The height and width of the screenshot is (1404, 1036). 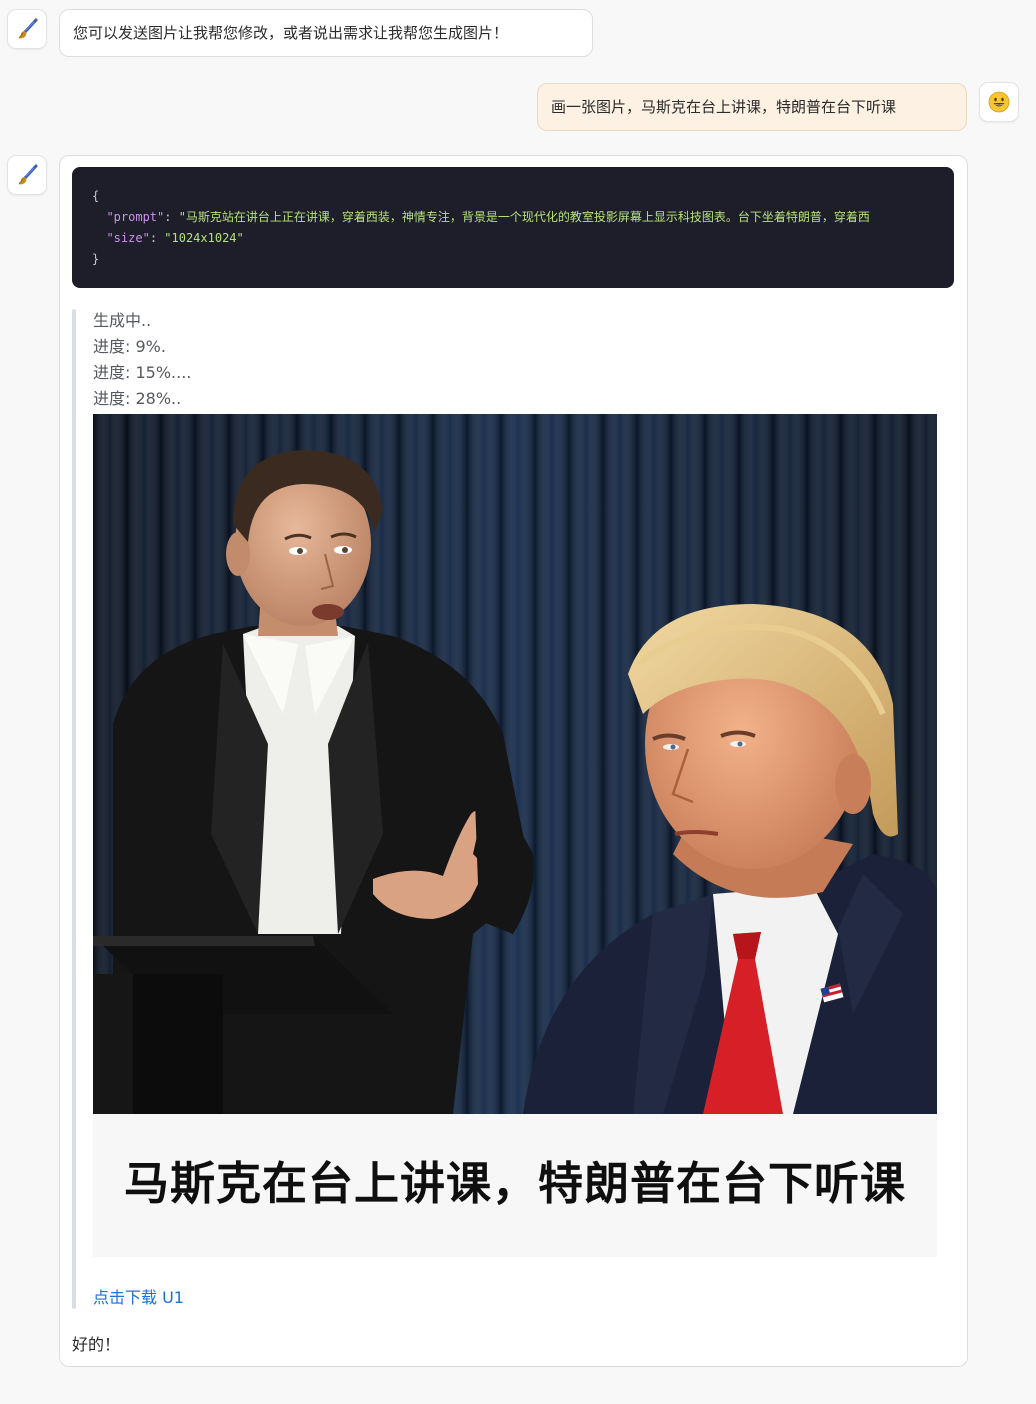 I want to click on user-request-bubble: 画一张图片，马斯克在台上讲课，特朗普在台下听课, so click(x=752, y=107).